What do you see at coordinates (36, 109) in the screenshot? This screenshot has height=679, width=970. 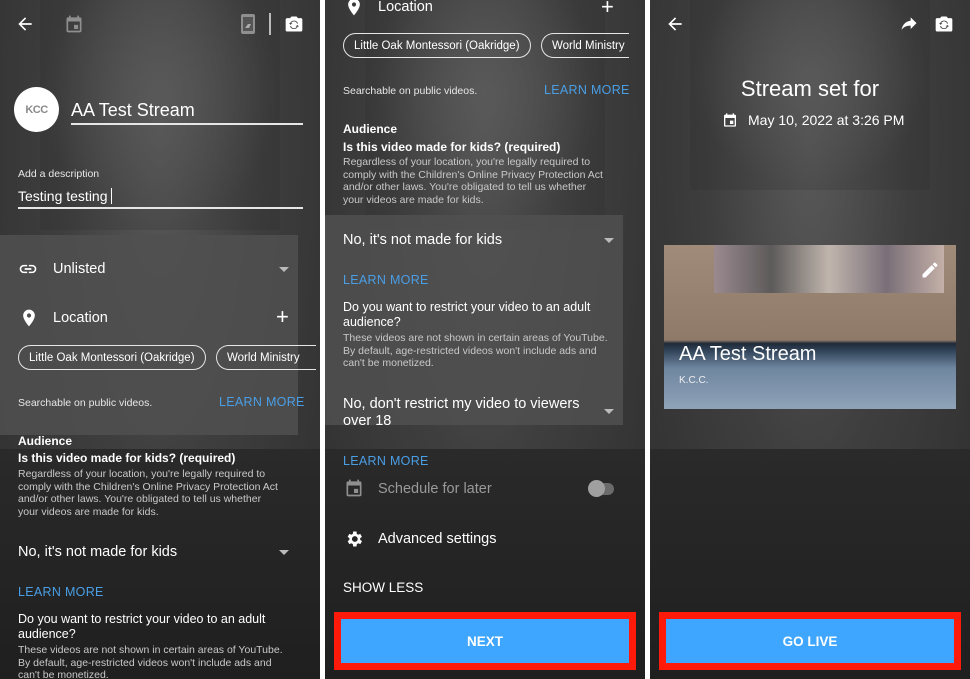 I see `channel-avatar: KCC` at bounding box center [36, 109].